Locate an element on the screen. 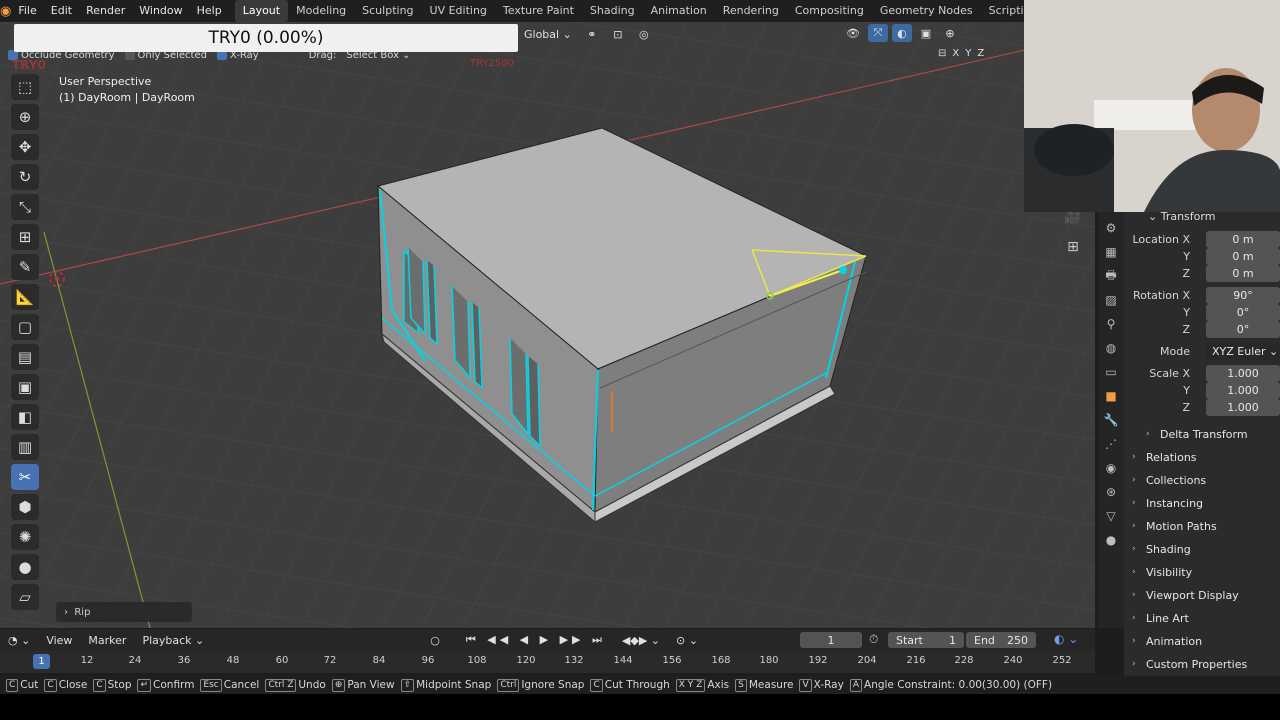 This screenshot has height=720, width=1280. tab-shading: Shading is located at coordinates (612, 11).